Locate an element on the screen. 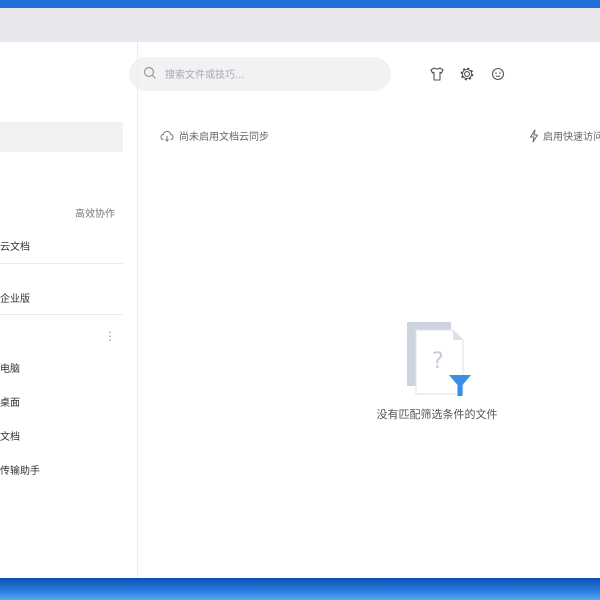 Image resolution: width=600 pixels, height=600 pixels. empty-state-message: 没有匹配筛选条件的文件 is located at coordinates (437, 414).